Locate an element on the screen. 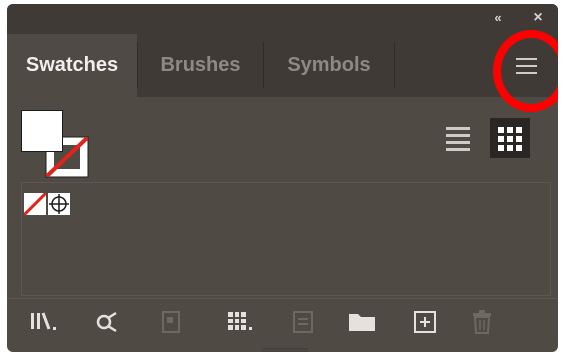 Image resolution: width=565 pixels, height=358 pixels. registration-swatch-icon is located at coordinates (59, 204).